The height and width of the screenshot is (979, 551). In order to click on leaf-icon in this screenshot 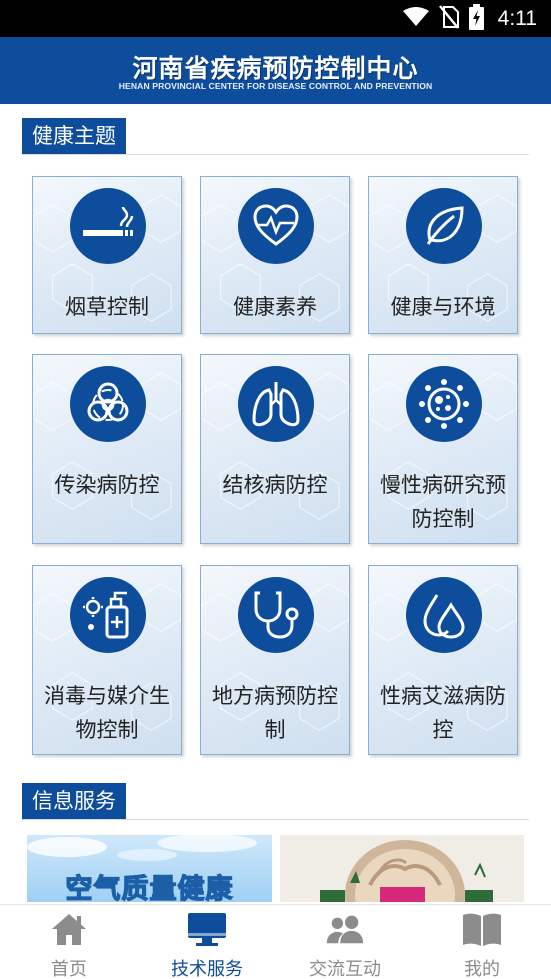, I will do `click(444, 226)`.